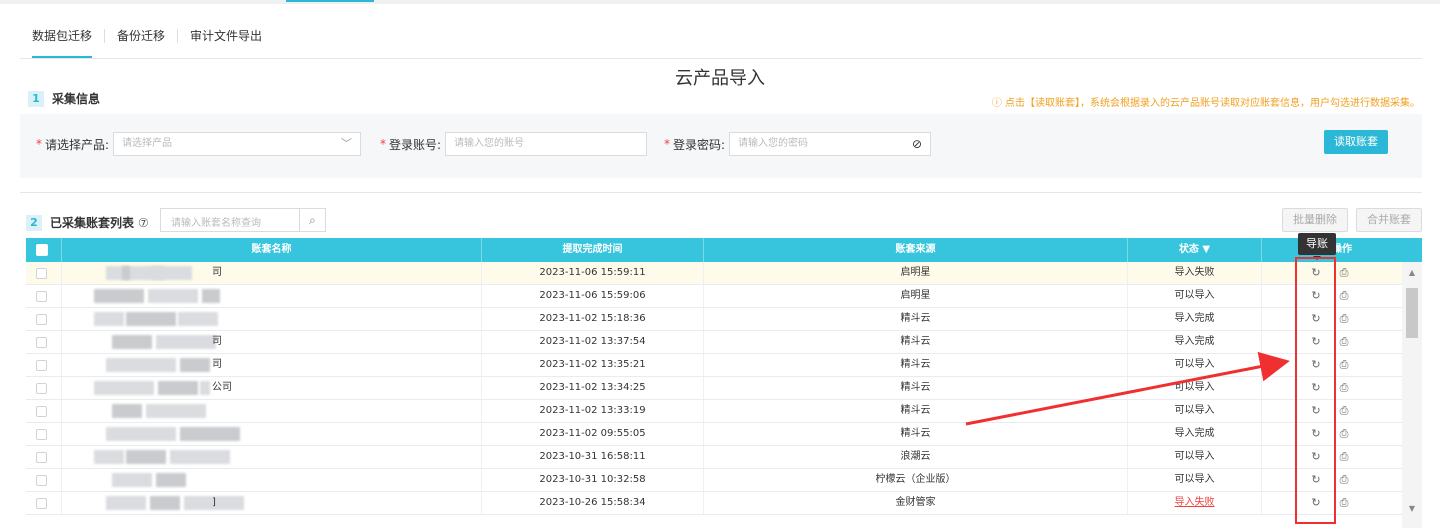  I want to click on help-icon: ⑦, so click(143, 223).